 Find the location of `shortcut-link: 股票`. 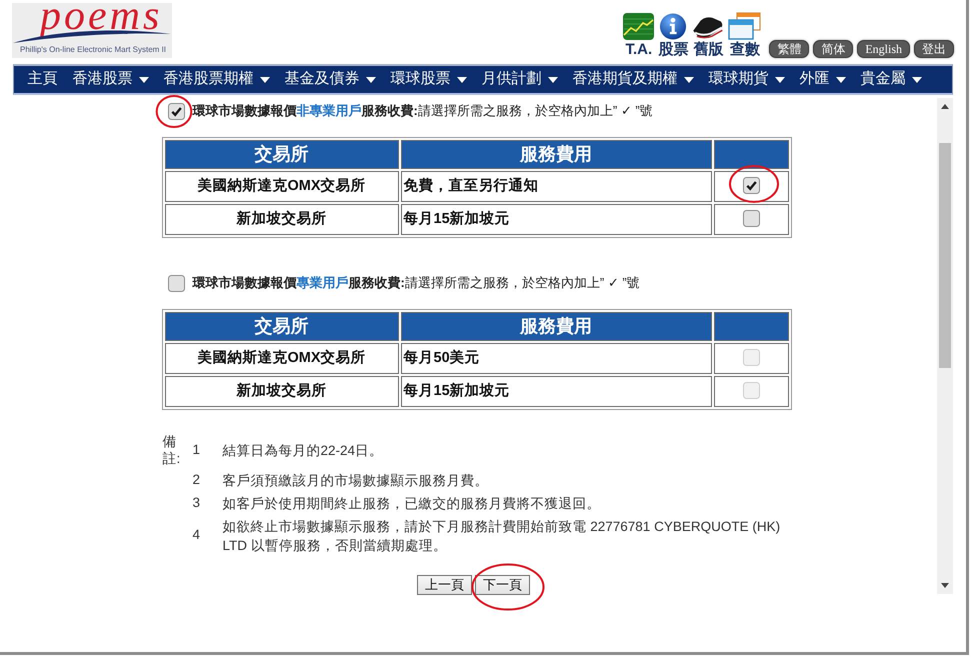

shortcut-link: 股票 is located at coordinates (673, 35).